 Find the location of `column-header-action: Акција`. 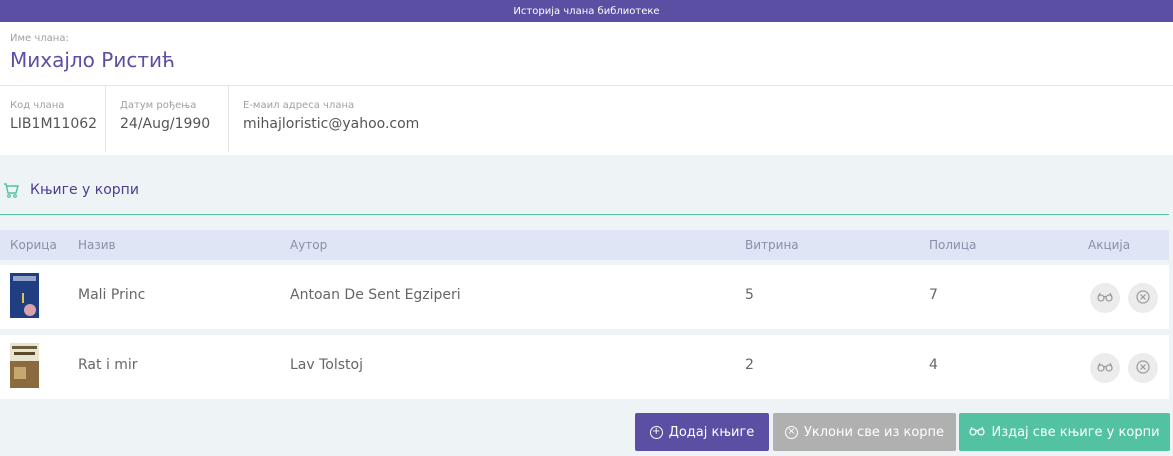

column-header-action: Акција is located at coordinates (1109, 245).